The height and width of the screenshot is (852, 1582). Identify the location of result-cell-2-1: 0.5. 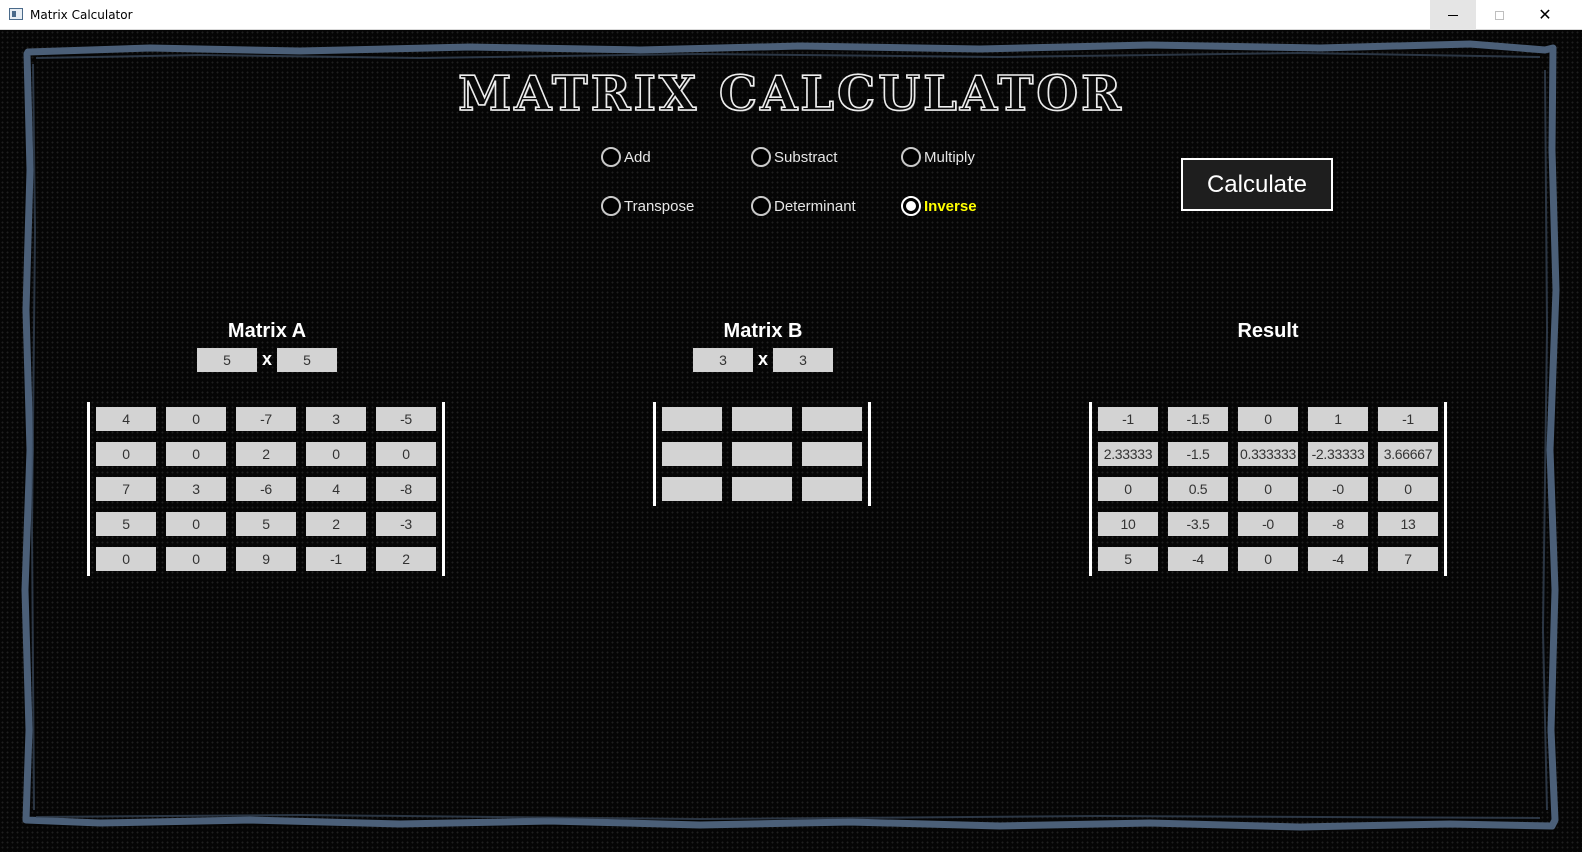
(1198, 489).